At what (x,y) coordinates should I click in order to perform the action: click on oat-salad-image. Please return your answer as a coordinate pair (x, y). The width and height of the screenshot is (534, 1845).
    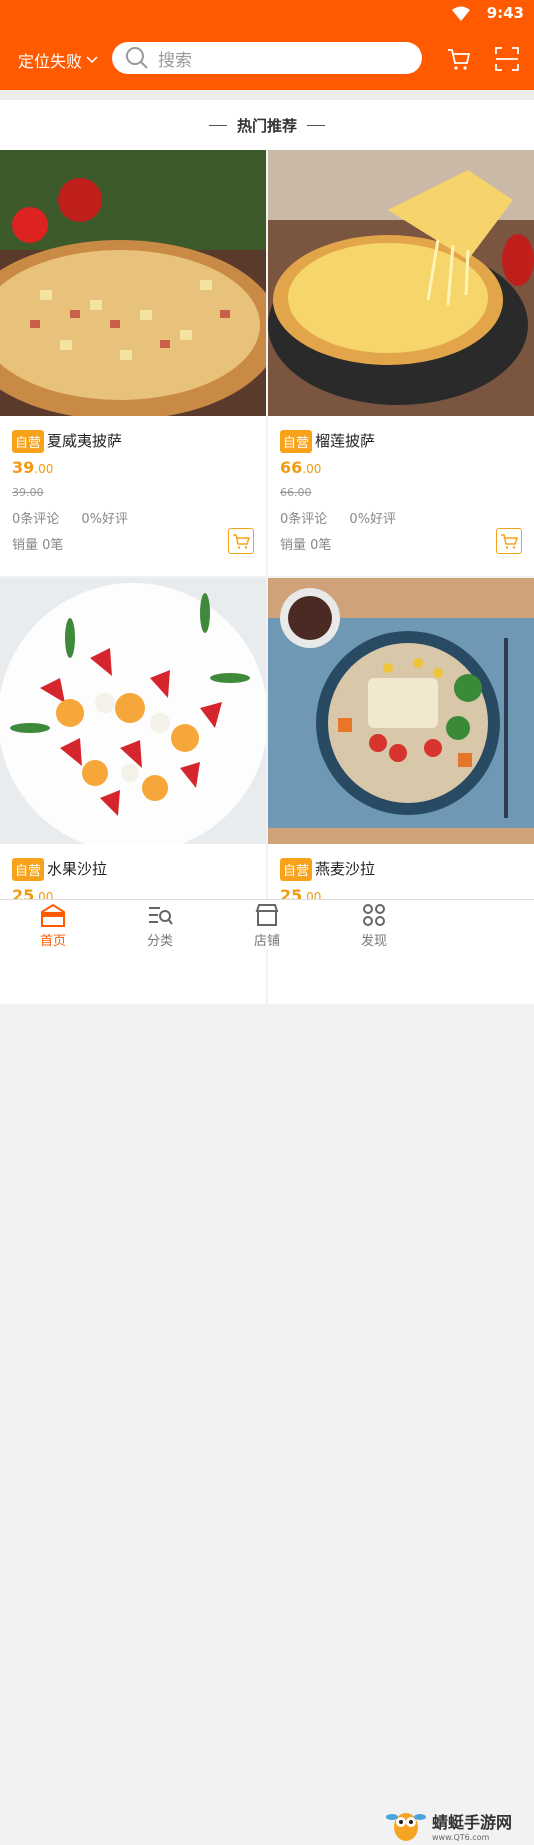
    Looking at the image, I should click on (401, 711).